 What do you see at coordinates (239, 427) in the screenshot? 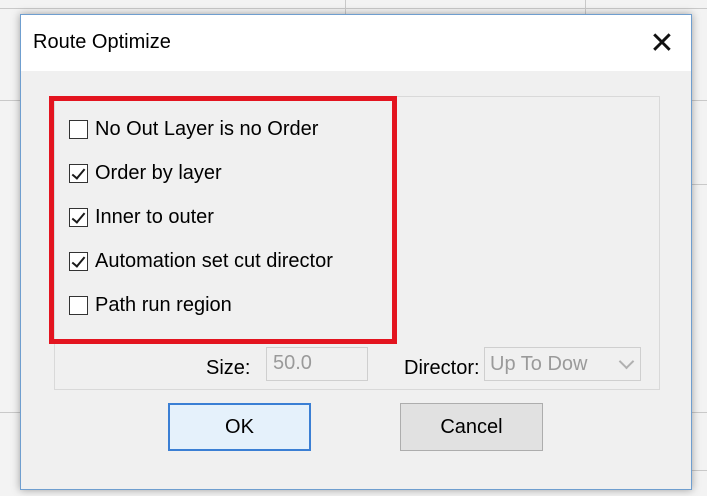
I see `ok-button: OK` at bounding box center [239, 427].